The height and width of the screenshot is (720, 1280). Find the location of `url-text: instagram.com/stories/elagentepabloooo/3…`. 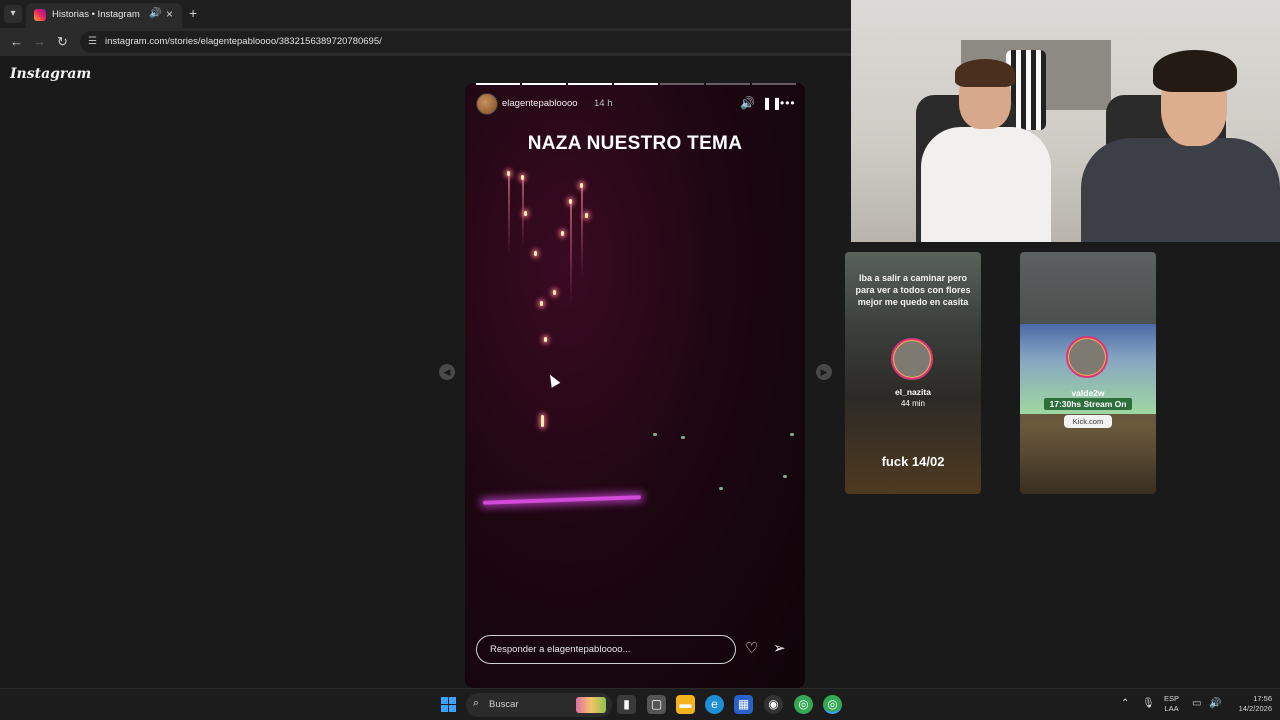

url-text: instagram.com/stories/elagentepabloooo/3… is located at coordinates (243, 41).